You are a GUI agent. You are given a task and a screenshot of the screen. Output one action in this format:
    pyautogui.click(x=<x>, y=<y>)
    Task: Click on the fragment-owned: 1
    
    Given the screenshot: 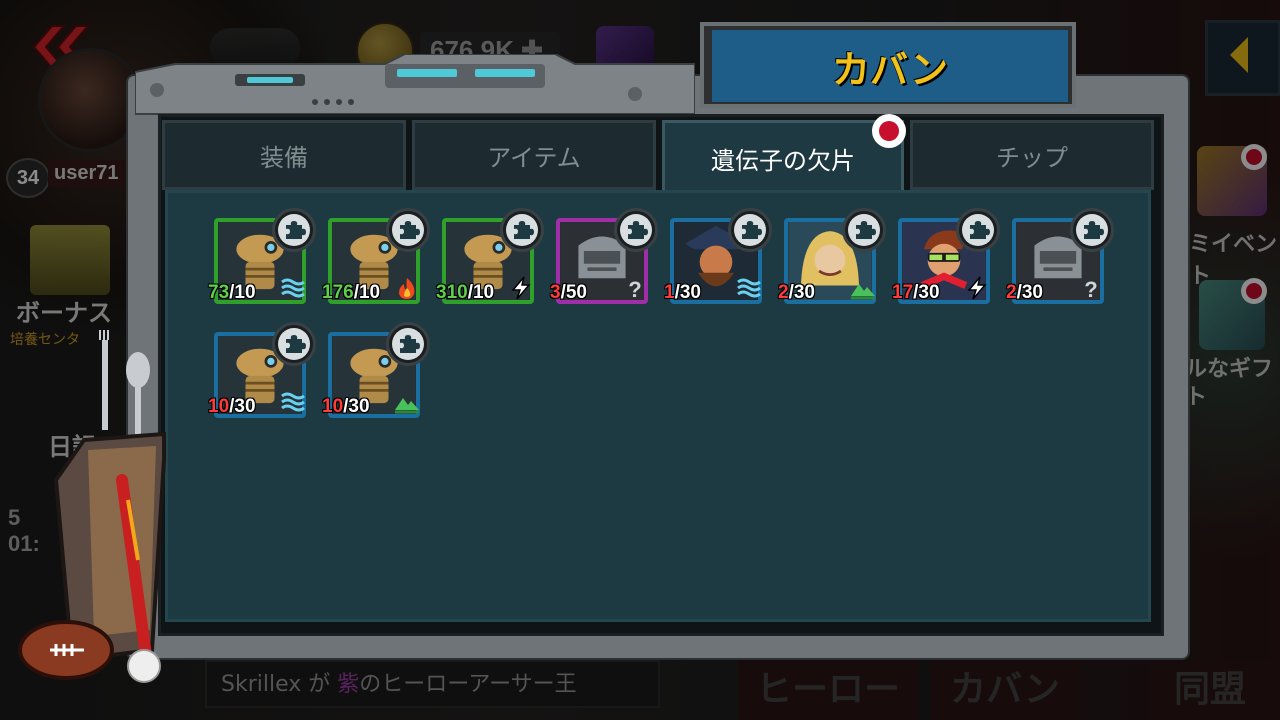 What is the action you would take?
    pyautogui.click(x=669, y=292)
    